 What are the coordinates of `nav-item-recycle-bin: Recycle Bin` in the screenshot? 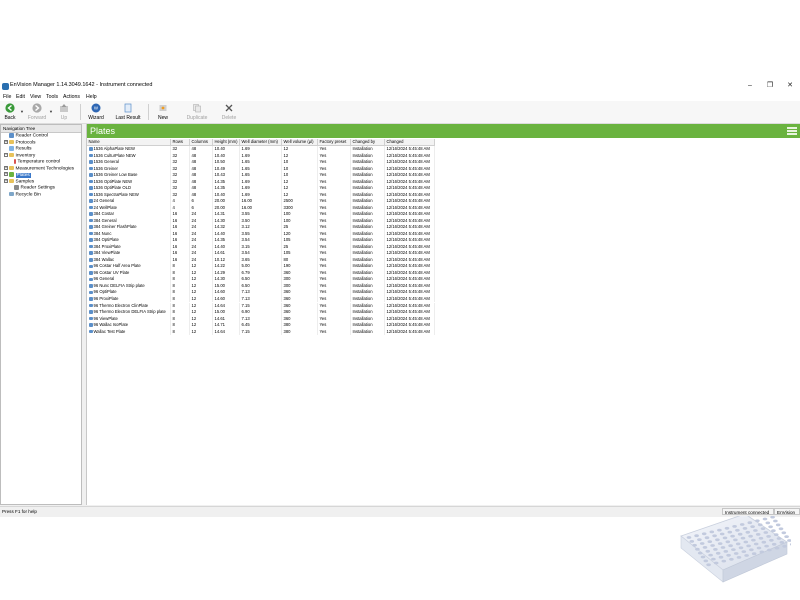 It's located at (25, 194).